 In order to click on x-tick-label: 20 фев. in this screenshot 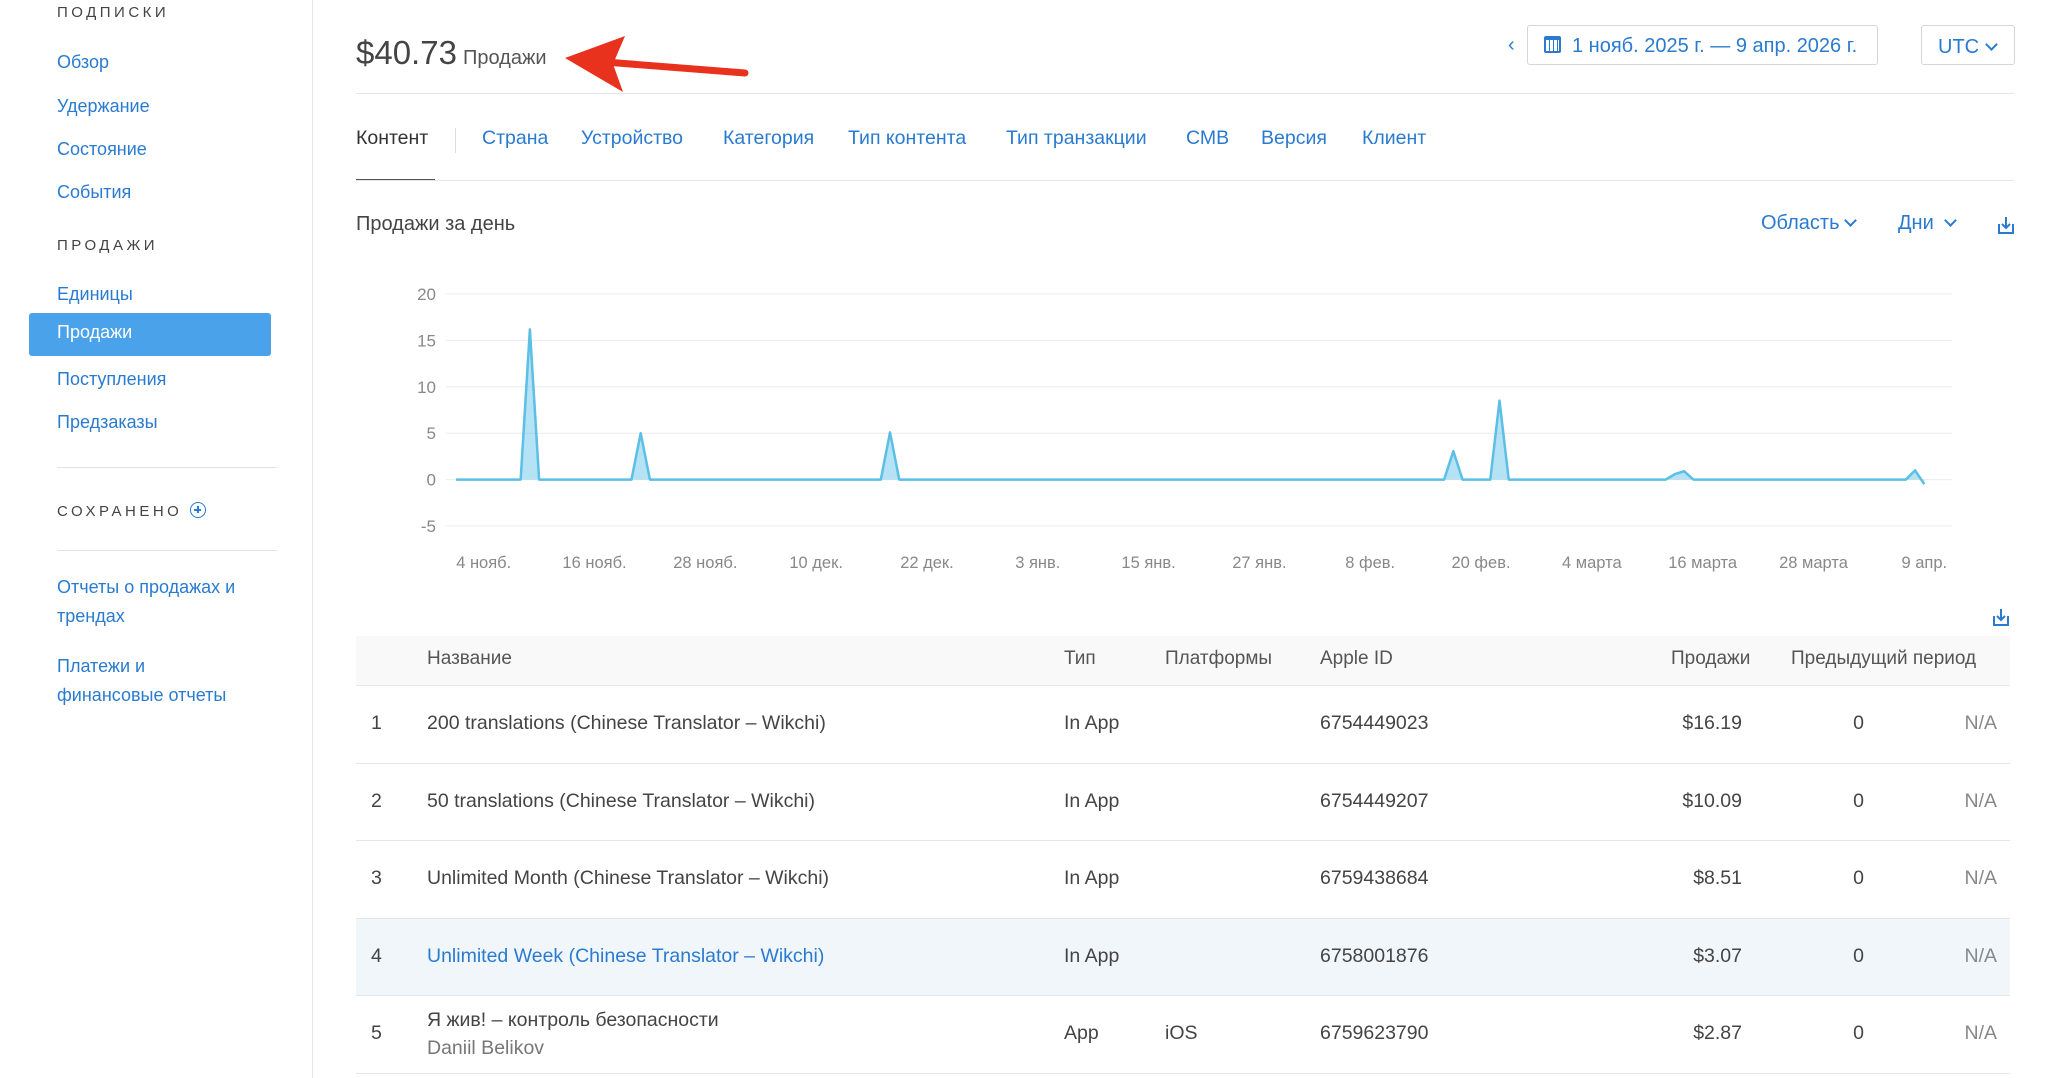, I will do `click(1481, 563)`.